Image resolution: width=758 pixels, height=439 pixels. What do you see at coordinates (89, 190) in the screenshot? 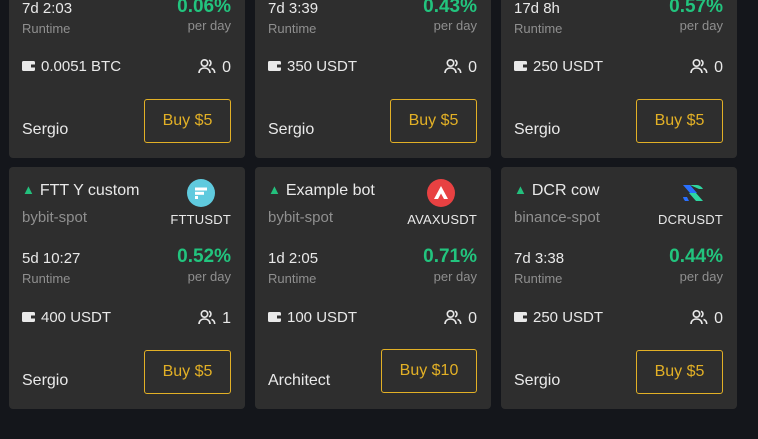
I see `bot-name-text: FTT Y custom` at bounding box center [89, 190].